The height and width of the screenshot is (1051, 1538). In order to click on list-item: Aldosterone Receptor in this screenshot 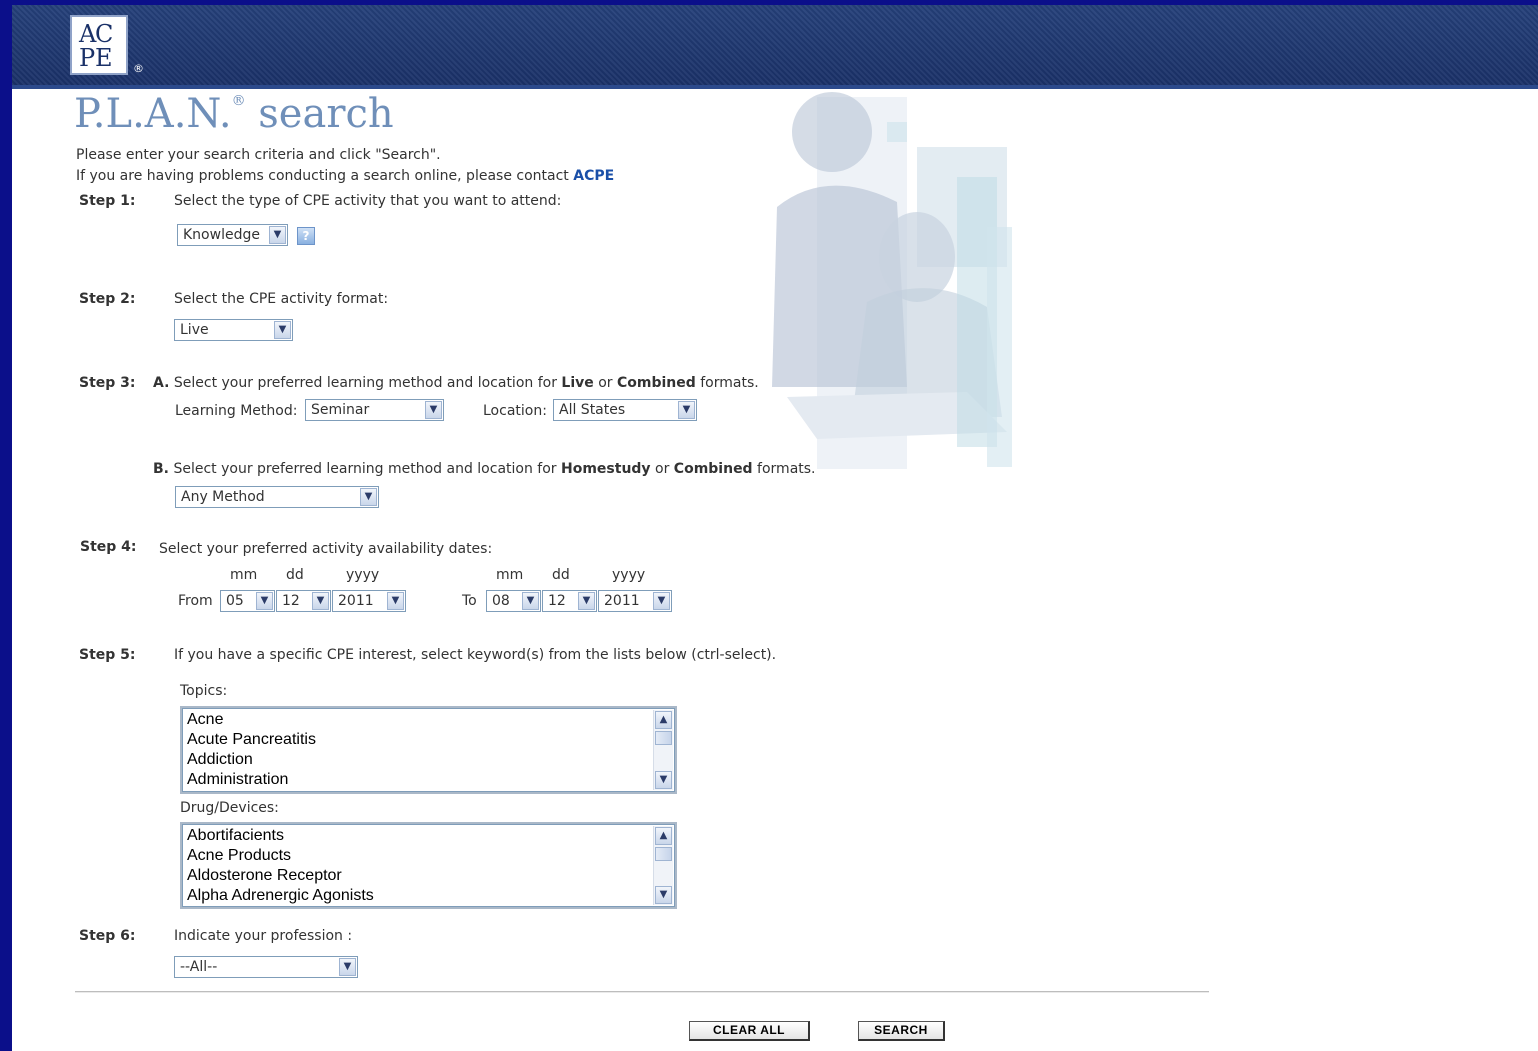, I will do `click(264, 876)`.